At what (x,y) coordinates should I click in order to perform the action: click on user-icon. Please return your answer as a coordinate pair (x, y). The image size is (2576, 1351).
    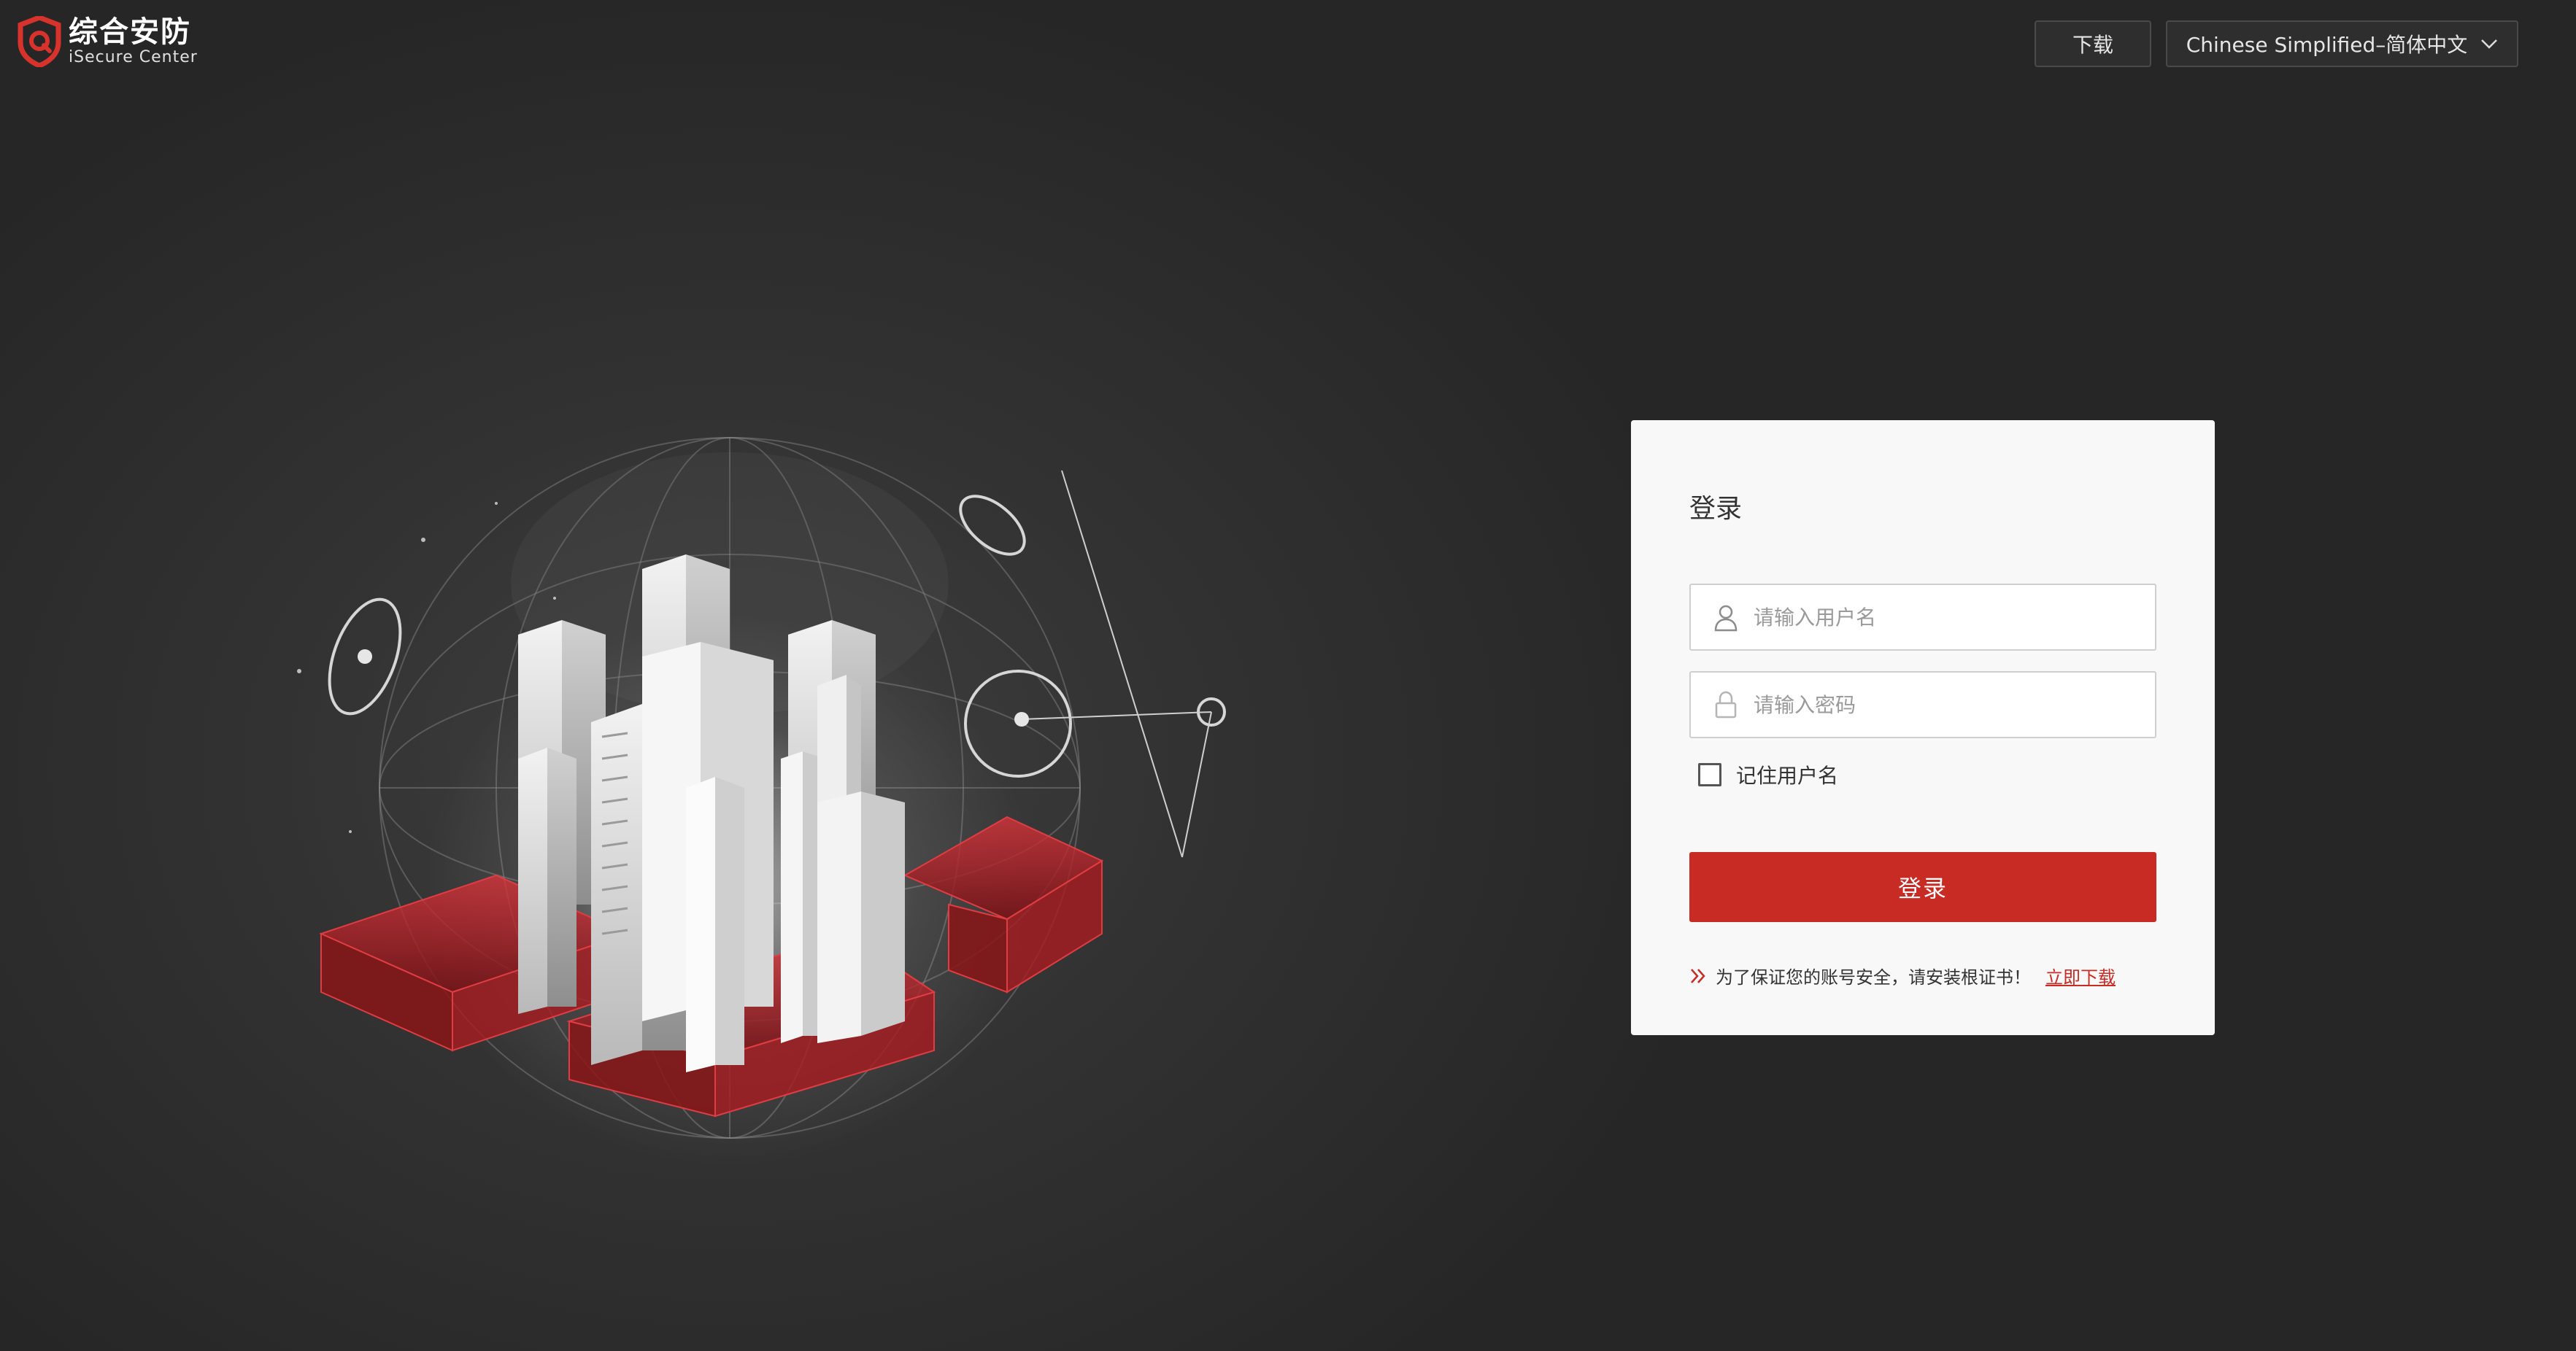
    Looking at the image, I should click on (1726, 619).